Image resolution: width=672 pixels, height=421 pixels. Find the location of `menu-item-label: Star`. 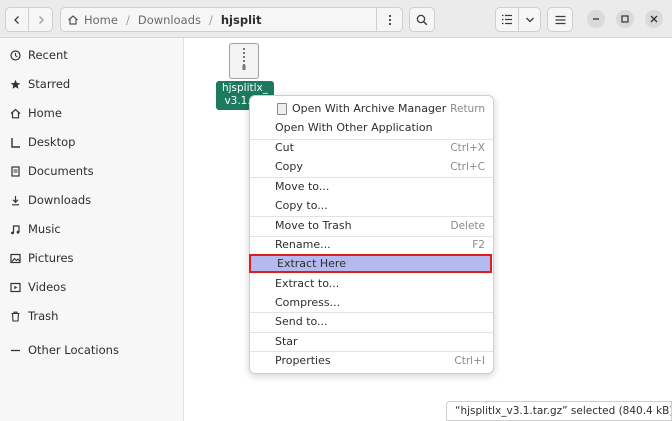

menu-item-label: Star is located at coordinates (286, 341).